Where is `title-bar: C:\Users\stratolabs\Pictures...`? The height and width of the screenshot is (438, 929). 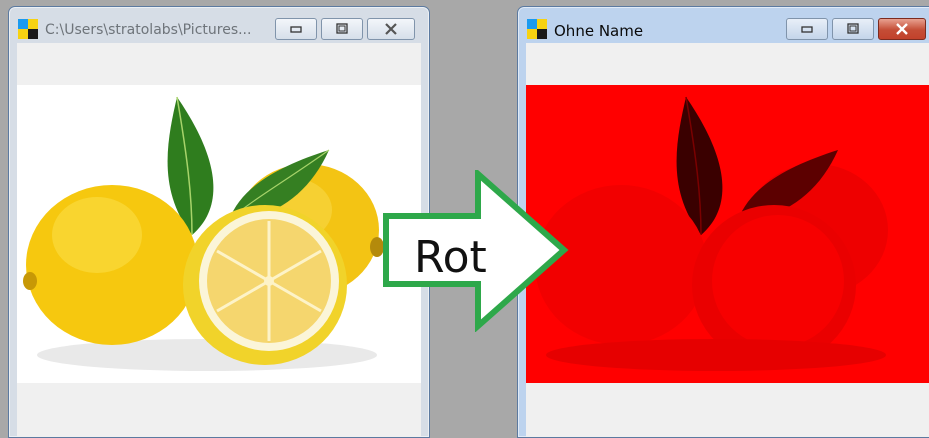
title-bar: C:\Users\stratolabs\Pictures... is located at coordinates (219, 25).